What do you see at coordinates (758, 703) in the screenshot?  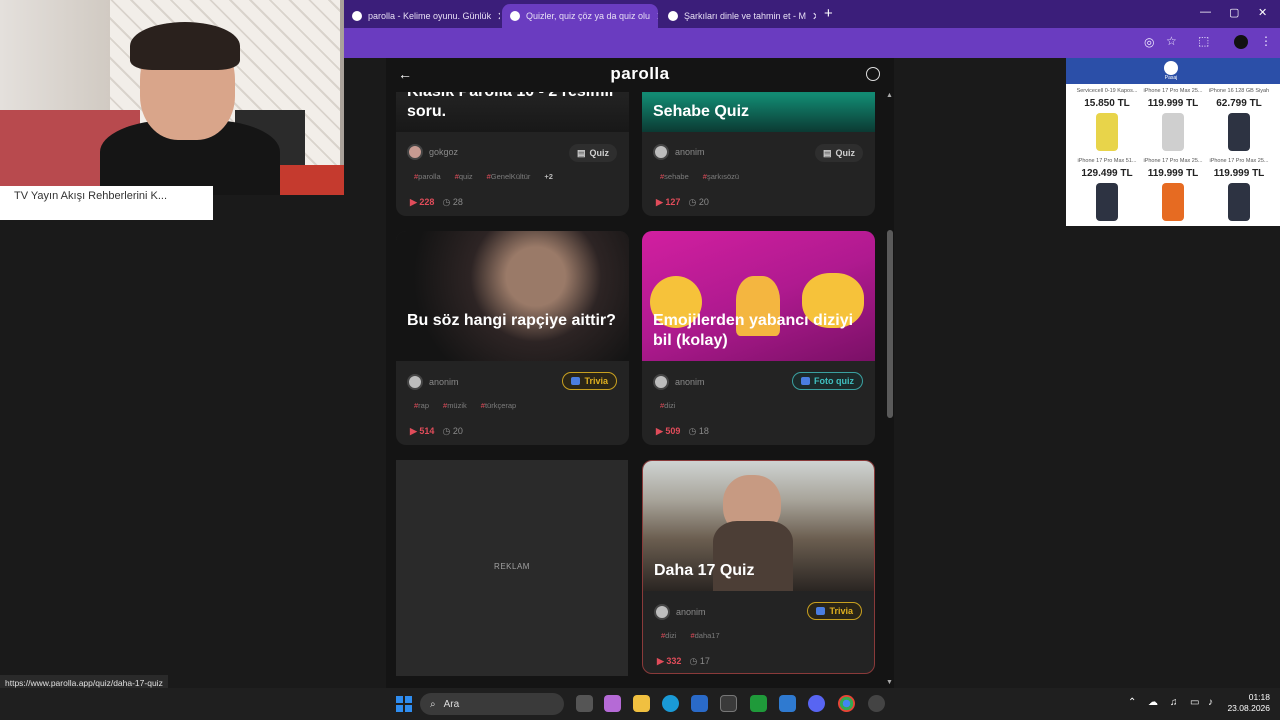 I see `xbox-icon` at bounding box center [758, 703].